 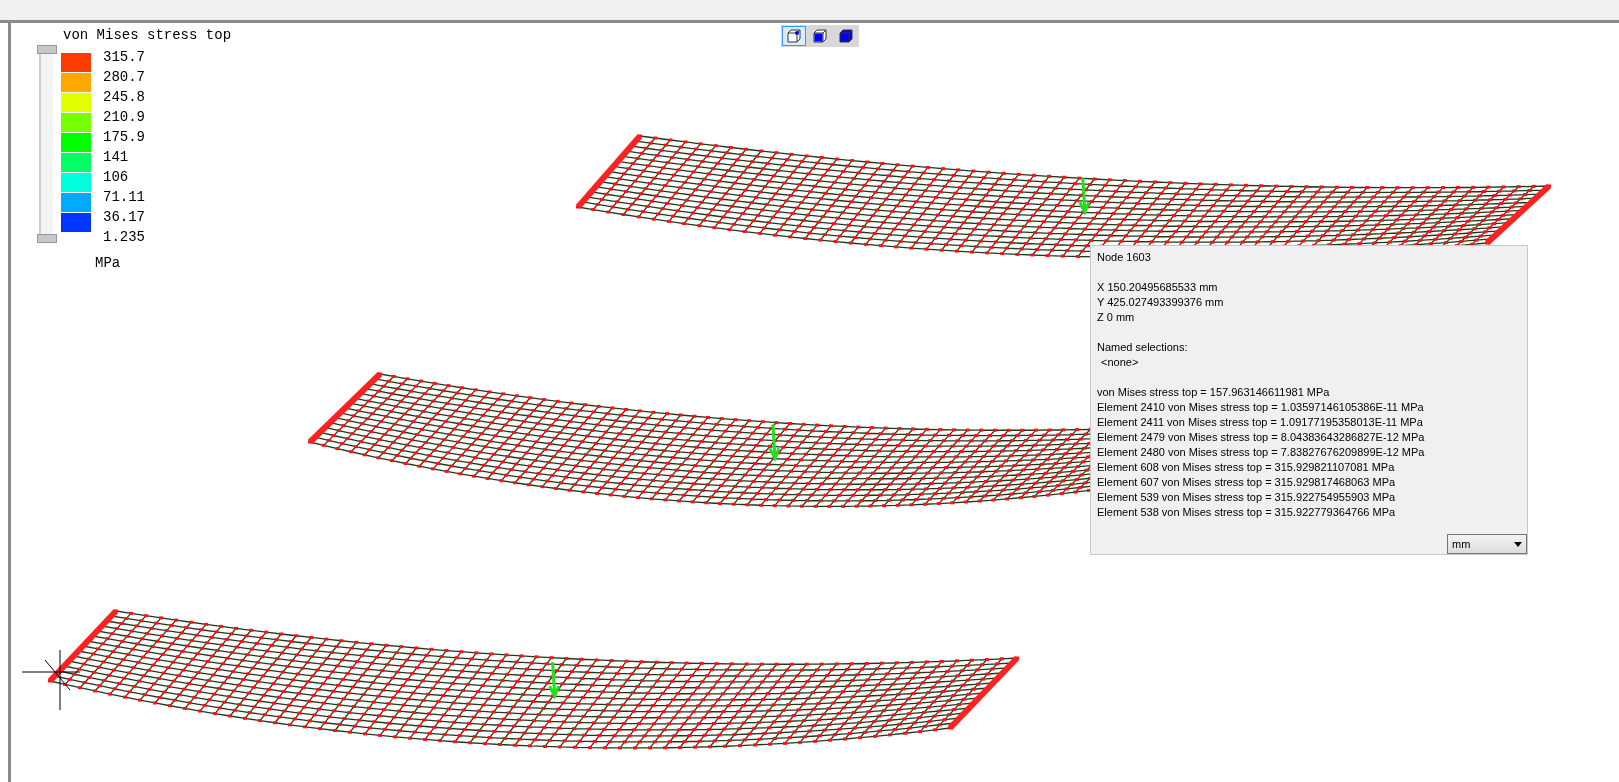 I want to click on result-text: Element 608 von Mises stress top = 315.929821107081 MPa, so click(x=1246, y=467).